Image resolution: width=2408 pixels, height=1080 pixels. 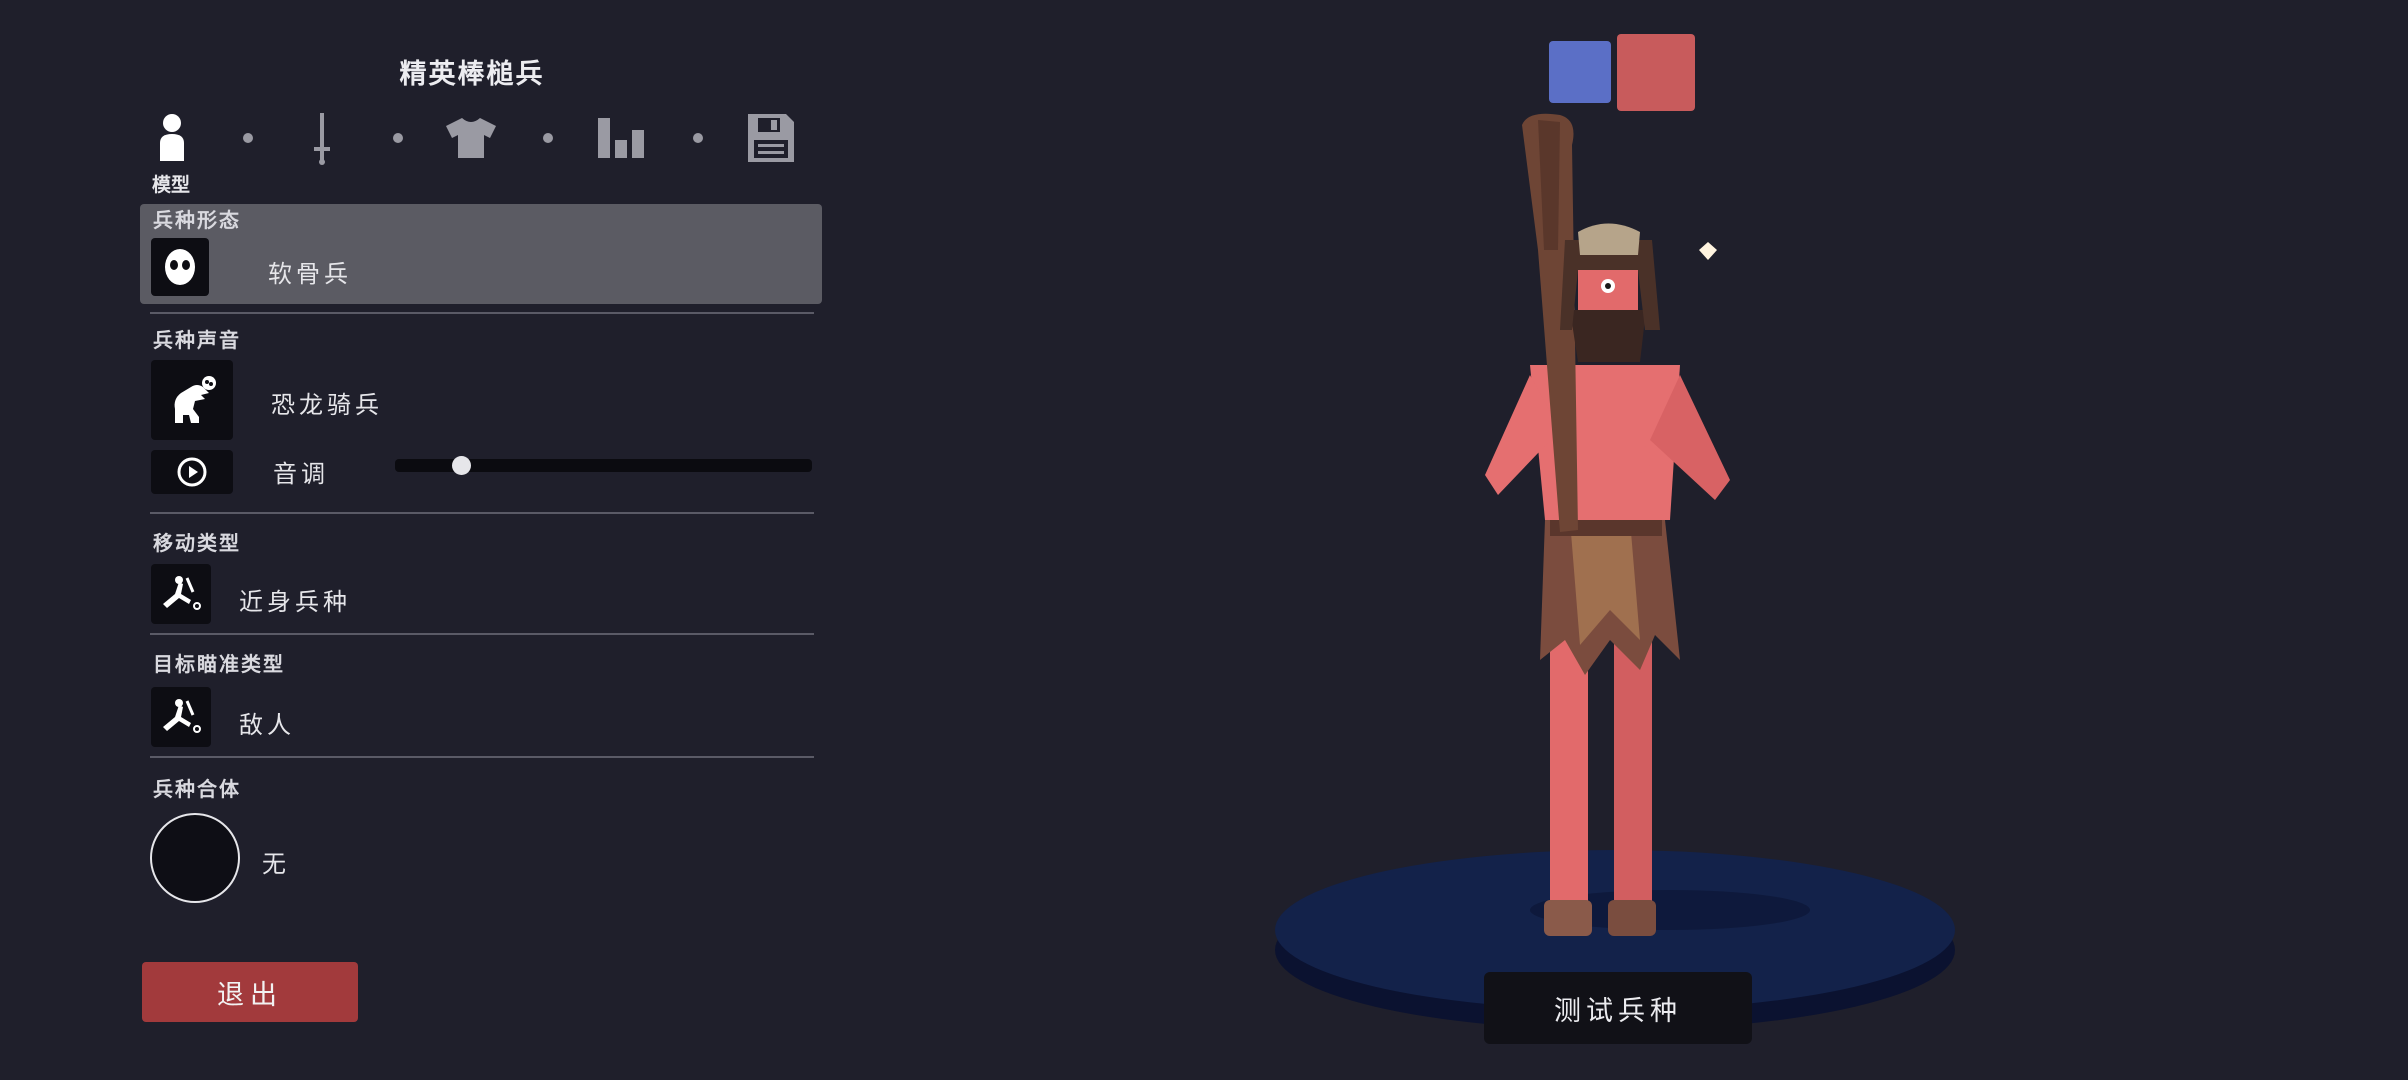 What do you see at coordinates (197, 789) in the screenshot?
I see `section-heading-combine: 兵种合体` at bounding box center [197, 789].